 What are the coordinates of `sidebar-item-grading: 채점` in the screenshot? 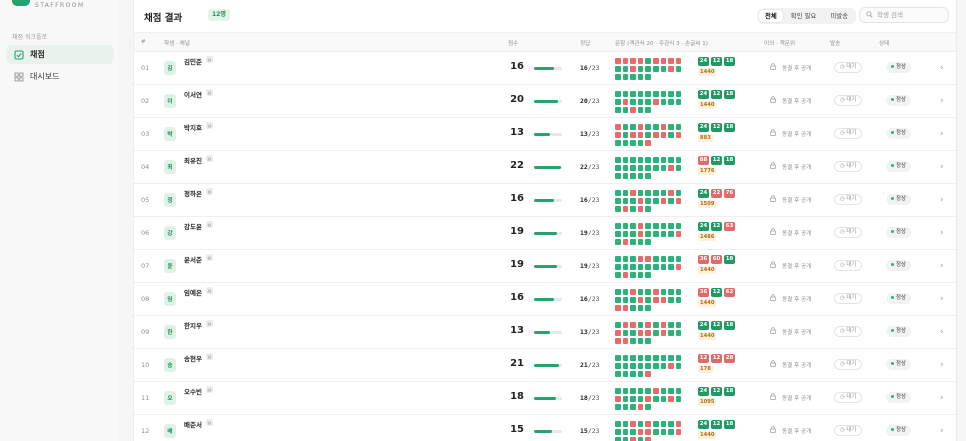 It's located at (60, 54).